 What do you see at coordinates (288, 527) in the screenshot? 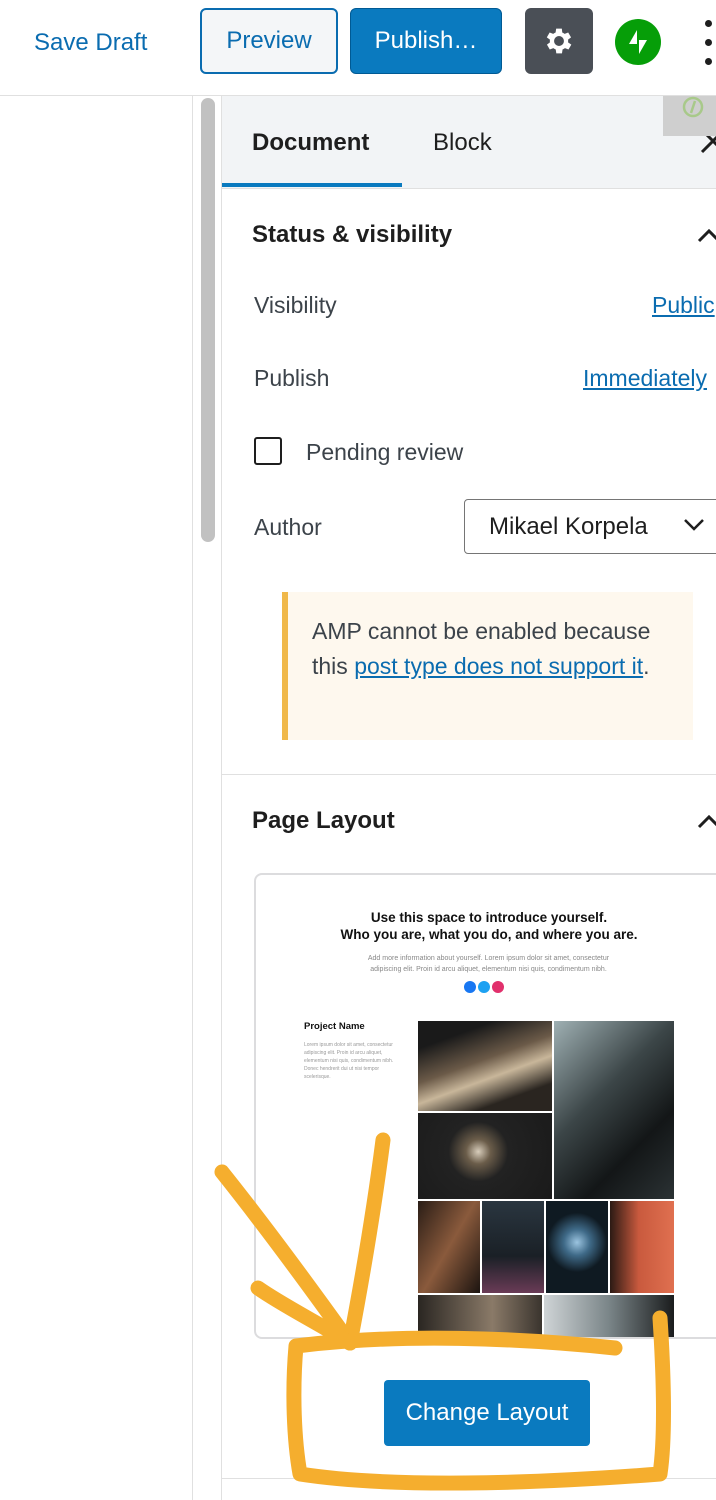
I see `author-label: Author` at bounding box center [288, 527].